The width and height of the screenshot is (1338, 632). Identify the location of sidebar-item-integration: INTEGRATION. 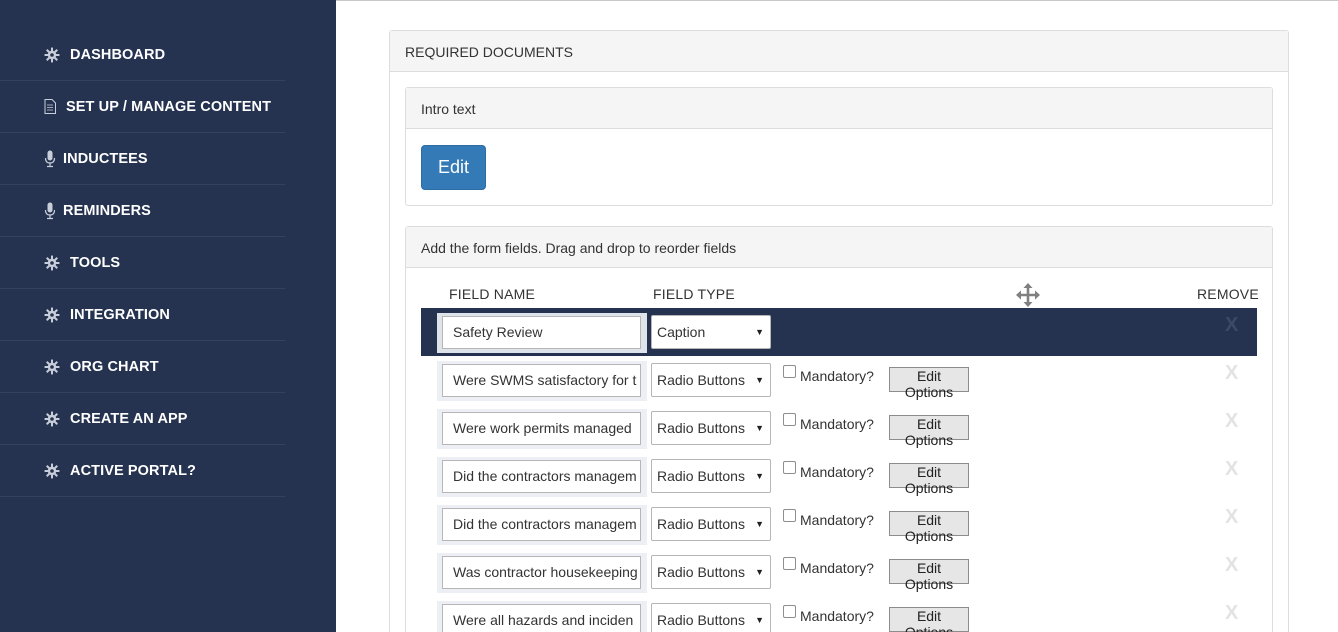
(142, 315).